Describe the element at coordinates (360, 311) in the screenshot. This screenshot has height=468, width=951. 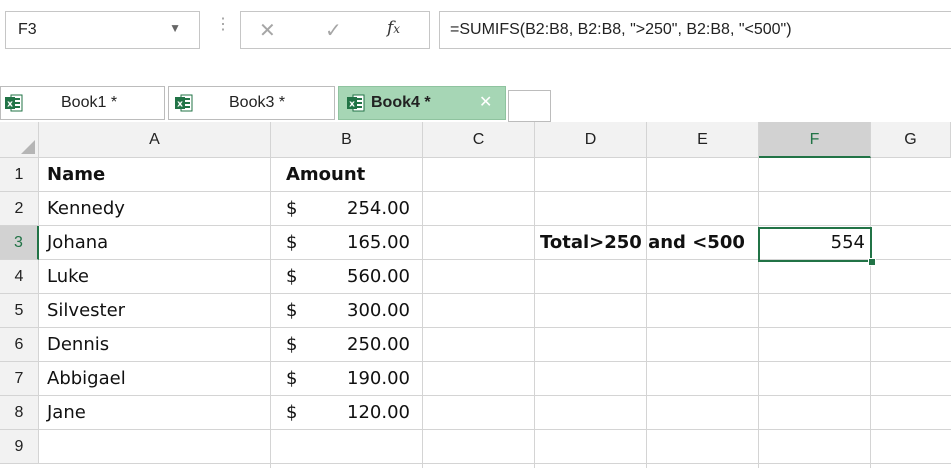
I see `cell-b5: 300.00` at that location.